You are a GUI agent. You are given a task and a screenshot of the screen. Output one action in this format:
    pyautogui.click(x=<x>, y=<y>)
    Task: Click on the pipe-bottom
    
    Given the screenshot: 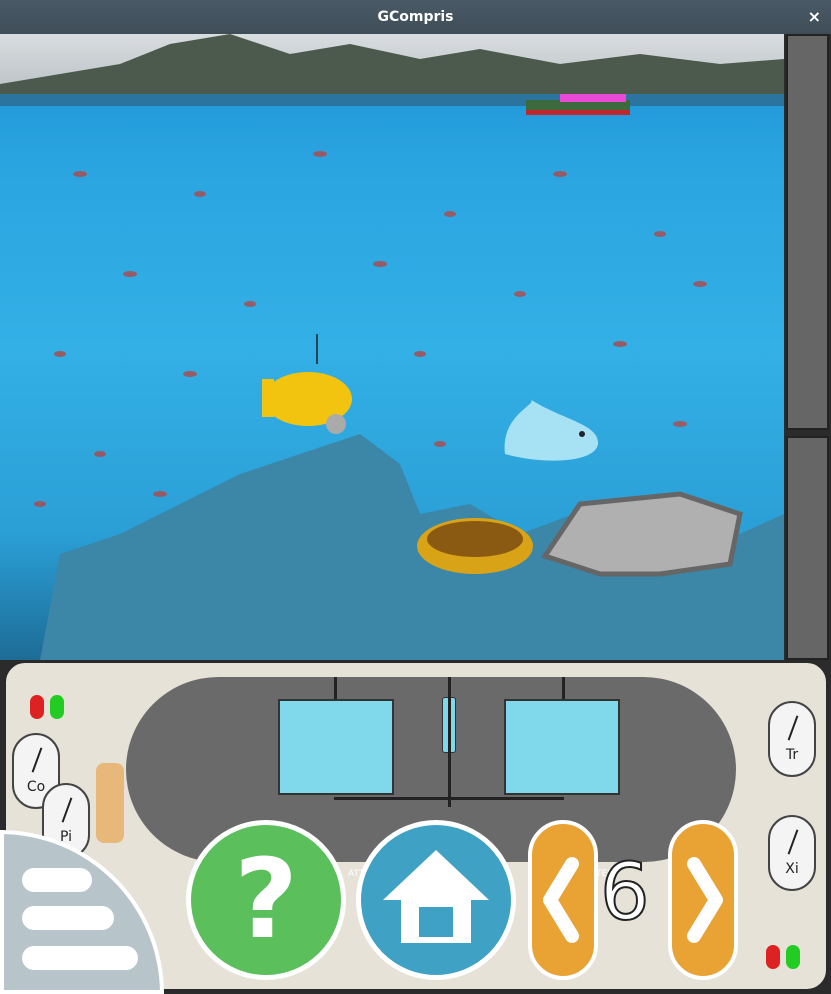 What is the action you would take?
    pyautogui.click(x=449, y=798)
    